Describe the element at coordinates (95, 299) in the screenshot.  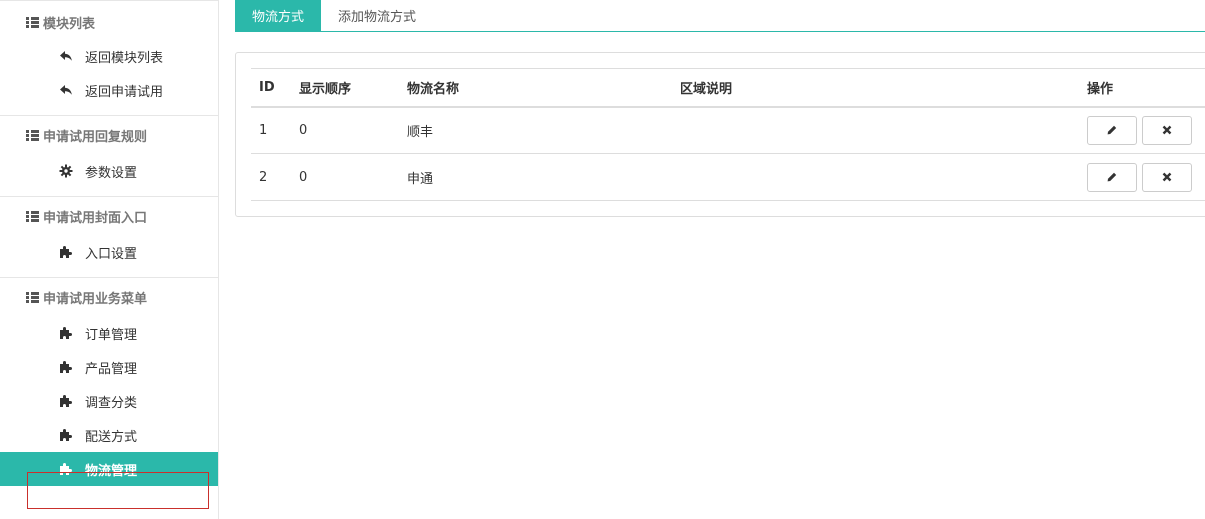
I see `group-title-text: 申请试用业务菜单` at that location.